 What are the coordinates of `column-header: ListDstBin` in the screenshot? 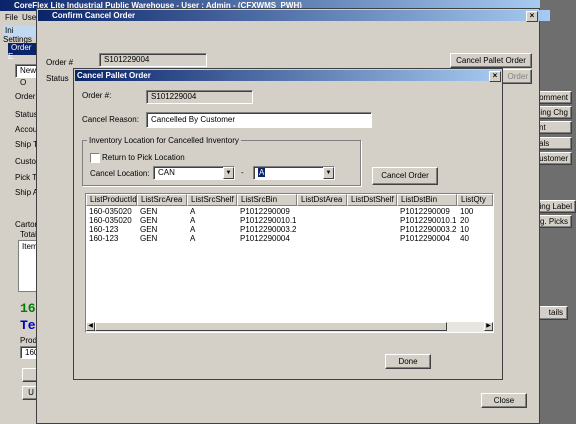 It's located at (427, 200).